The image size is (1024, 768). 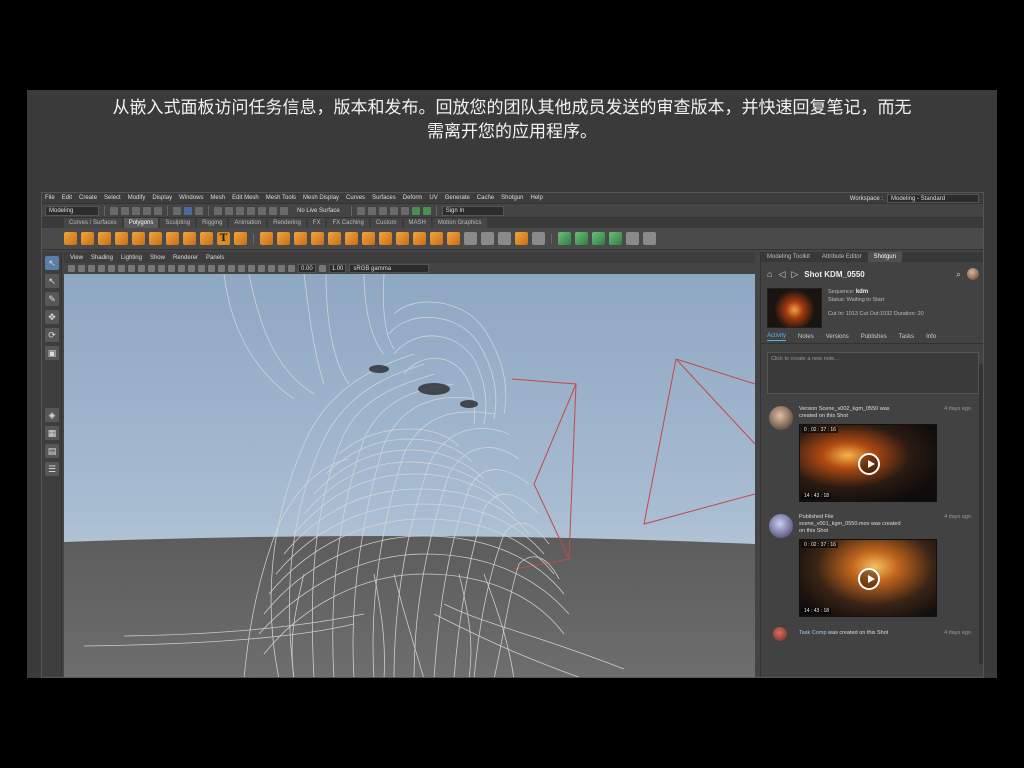 I want to click on two-view-layout-icon: ▤, so click(x=52, y=451).